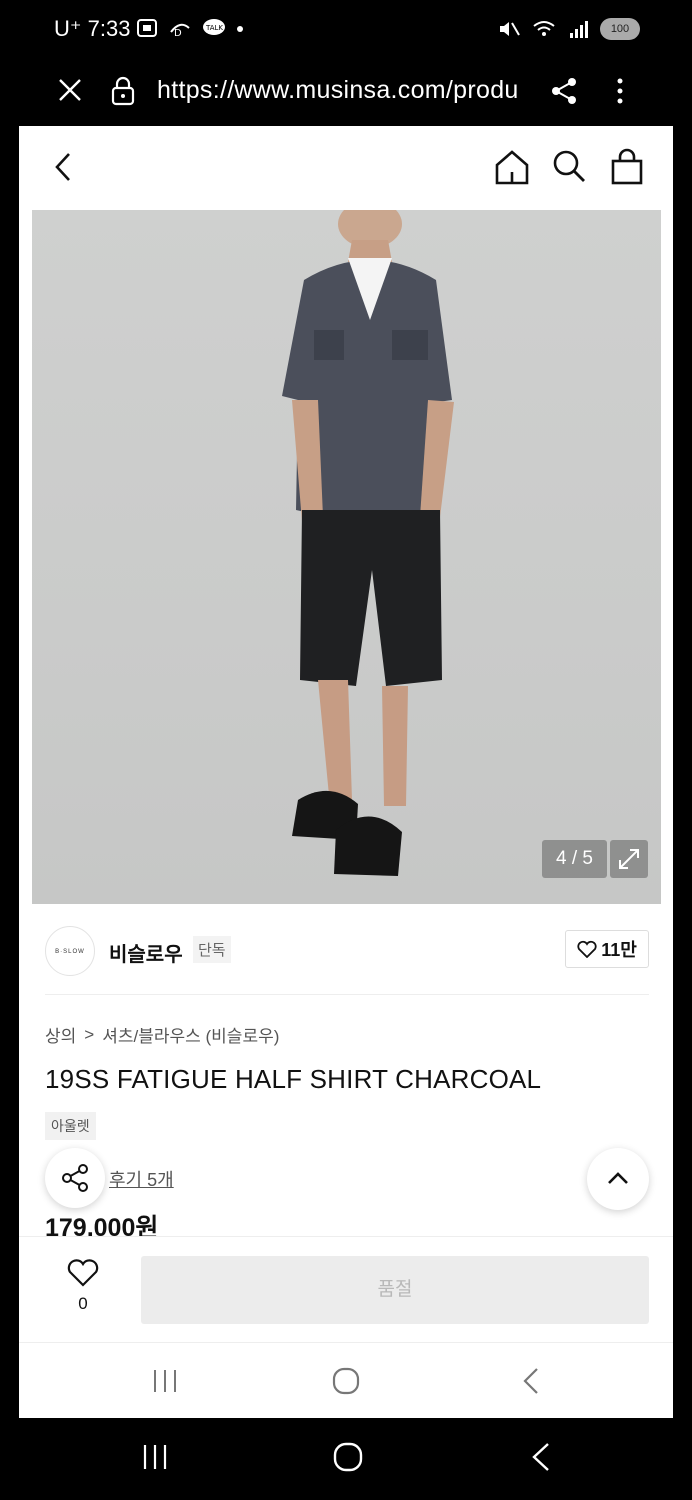 The image size is (692, 1500). Describe the element at coordinates (141, 1179) in the screenshot. I see `reviews-link: 후기 5개` at that location.